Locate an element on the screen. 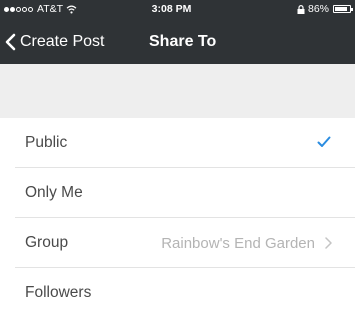  battery-icon is located at coordinates (343, 9).